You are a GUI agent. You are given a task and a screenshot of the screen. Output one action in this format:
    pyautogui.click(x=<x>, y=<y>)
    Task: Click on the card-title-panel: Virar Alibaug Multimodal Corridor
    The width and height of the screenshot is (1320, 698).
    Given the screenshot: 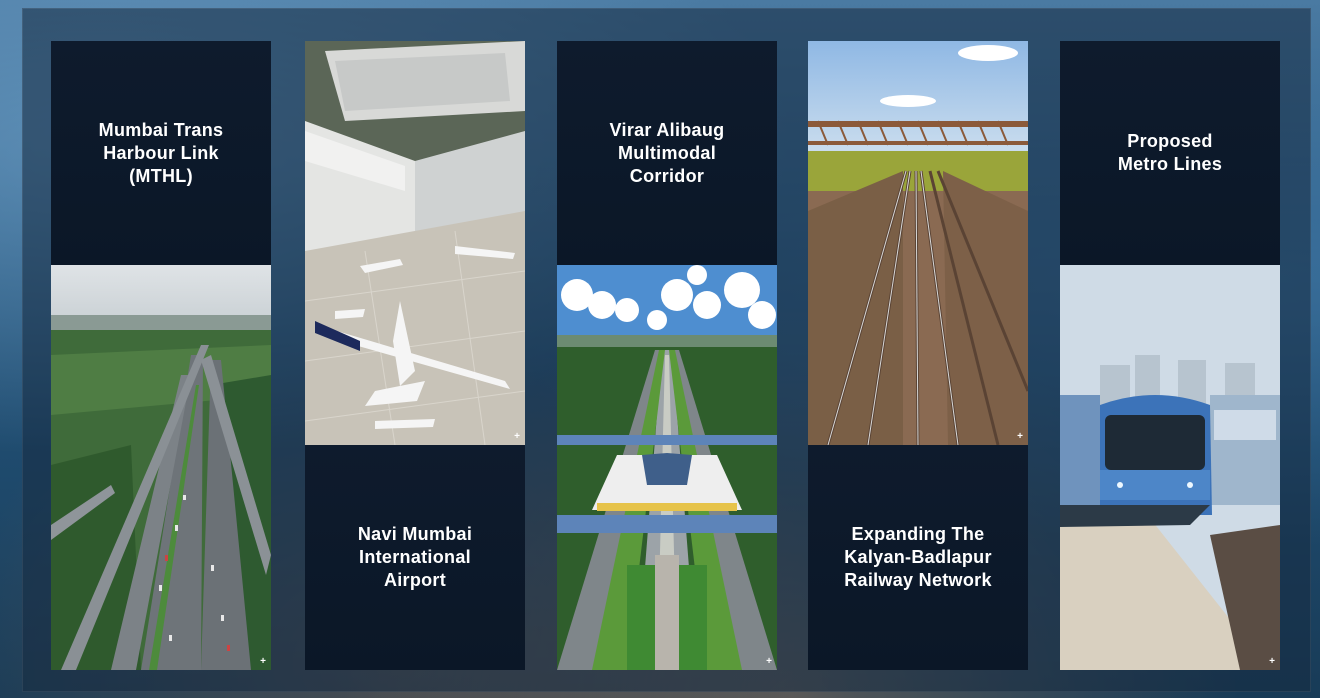 What is the action you would take?
    pyautogui.click(x=667, y=153)
    